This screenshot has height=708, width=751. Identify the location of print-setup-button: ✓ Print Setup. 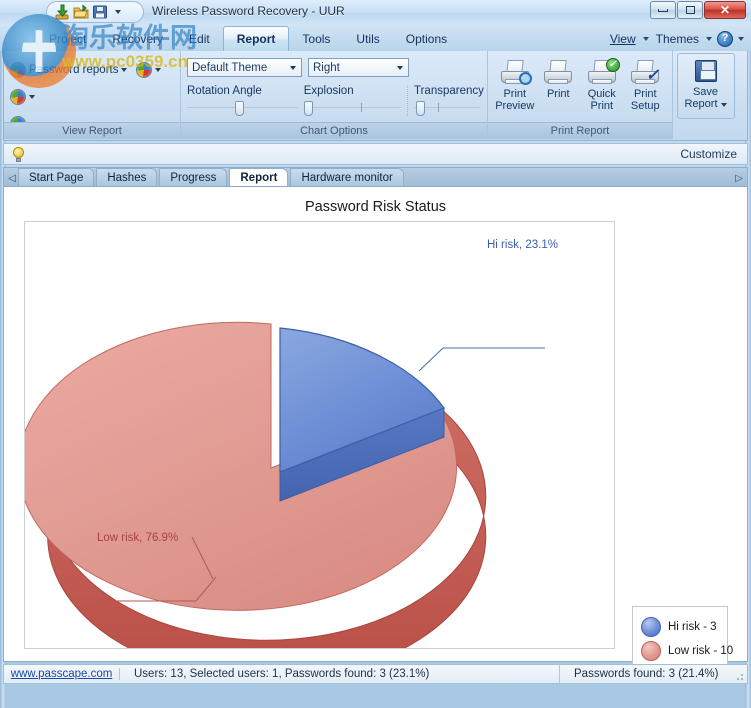
(646, 86).